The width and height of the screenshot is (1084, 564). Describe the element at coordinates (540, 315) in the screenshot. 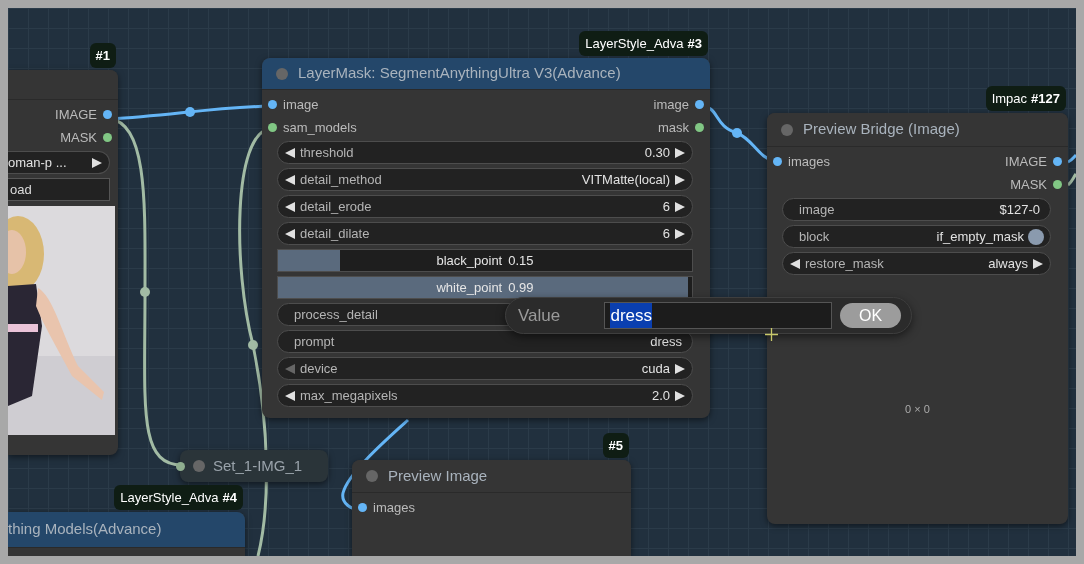

I see `dialog-label: Value` at that location.